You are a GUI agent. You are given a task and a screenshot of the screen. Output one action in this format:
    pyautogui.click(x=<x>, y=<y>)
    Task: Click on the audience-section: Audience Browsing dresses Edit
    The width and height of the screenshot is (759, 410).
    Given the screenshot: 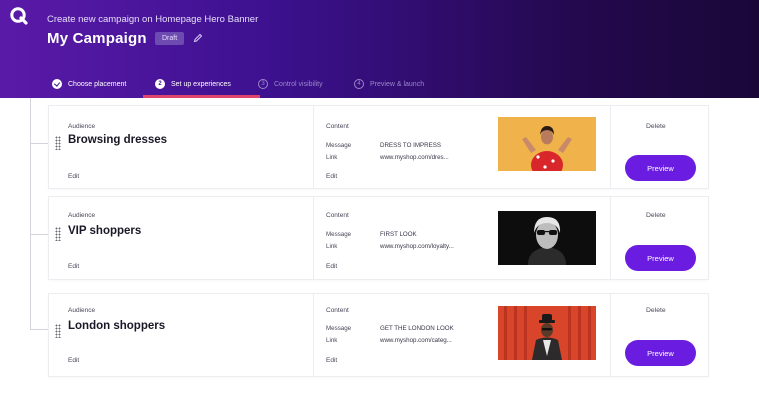 What is the action you would take?
    pyautogui.click(x=181, y=147)
    